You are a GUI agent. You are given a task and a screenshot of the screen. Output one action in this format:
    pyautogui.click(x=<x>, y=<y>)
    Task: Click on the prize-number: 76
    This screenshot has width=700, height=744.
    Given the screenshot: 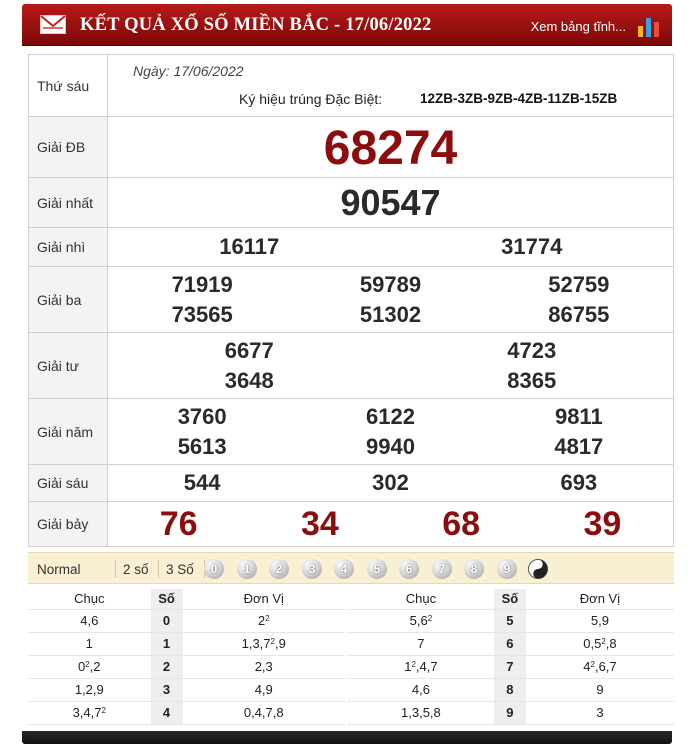 What is the action you would take?
    pyautogui.click(x=178, y=523)
    